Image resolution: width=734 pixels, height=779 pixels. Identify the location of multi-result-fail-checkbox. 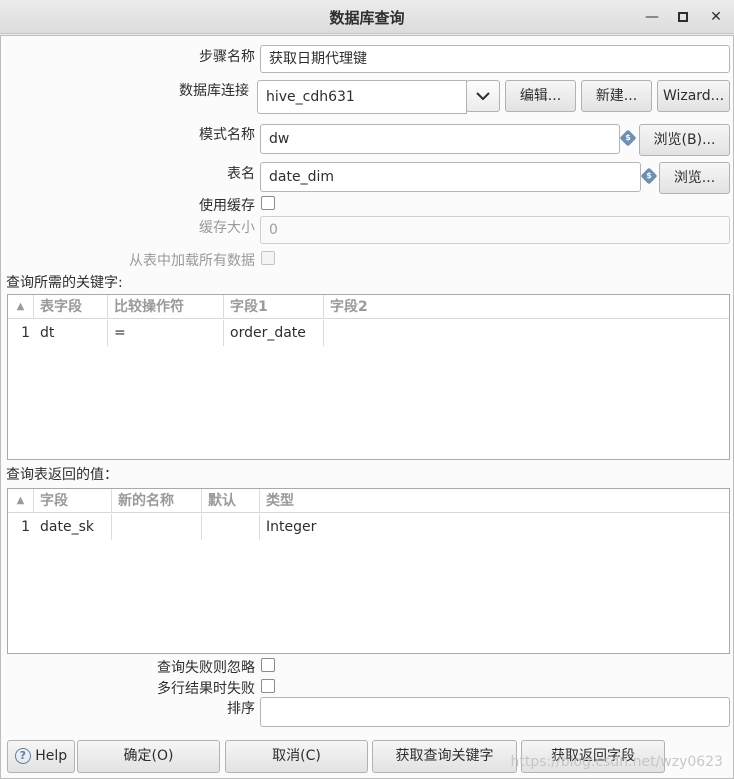
(268, 686).